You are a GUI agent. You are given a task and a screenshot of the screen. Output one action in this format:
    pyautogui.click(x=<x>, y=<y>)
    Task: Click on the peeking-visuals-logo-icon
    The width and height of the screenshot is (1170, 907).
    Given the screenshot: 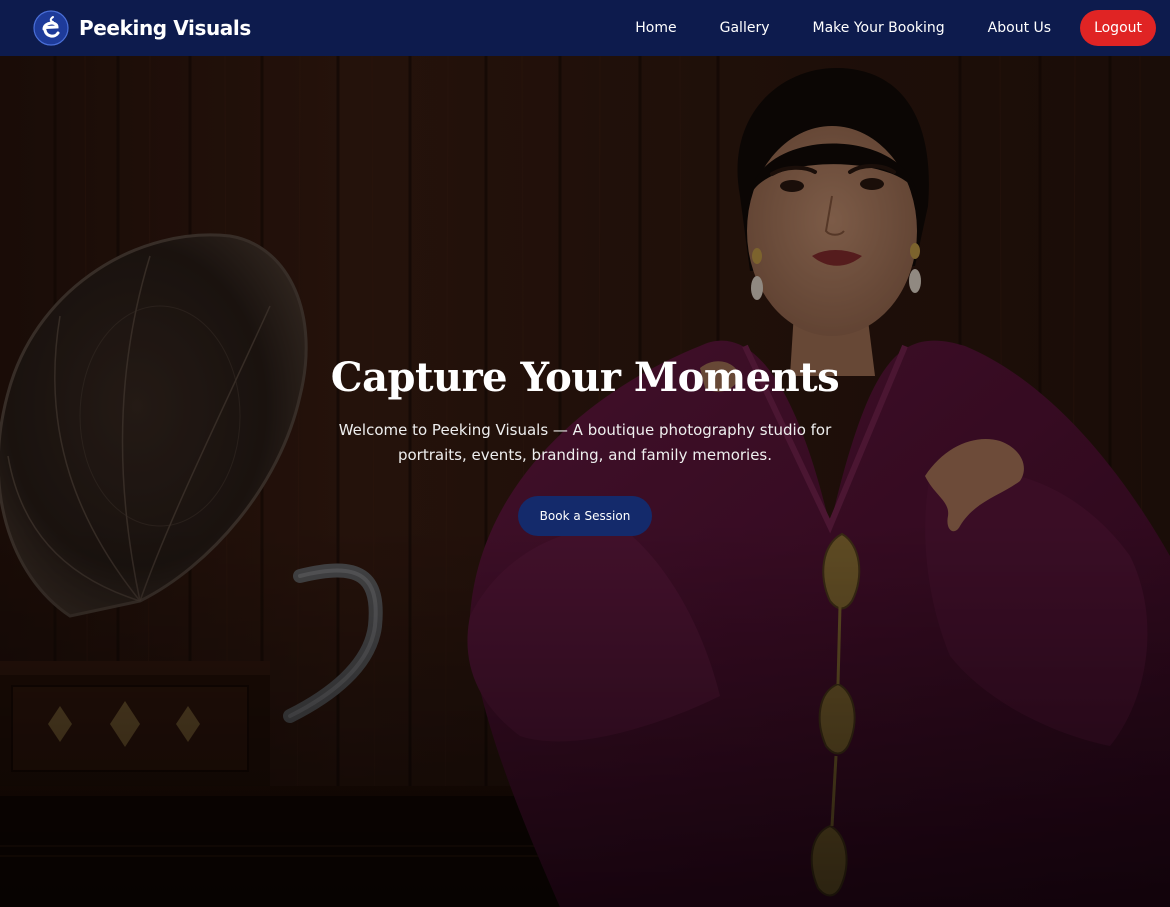 What is the action you would take?
    pyautogui.click(x=51, y=28)
    